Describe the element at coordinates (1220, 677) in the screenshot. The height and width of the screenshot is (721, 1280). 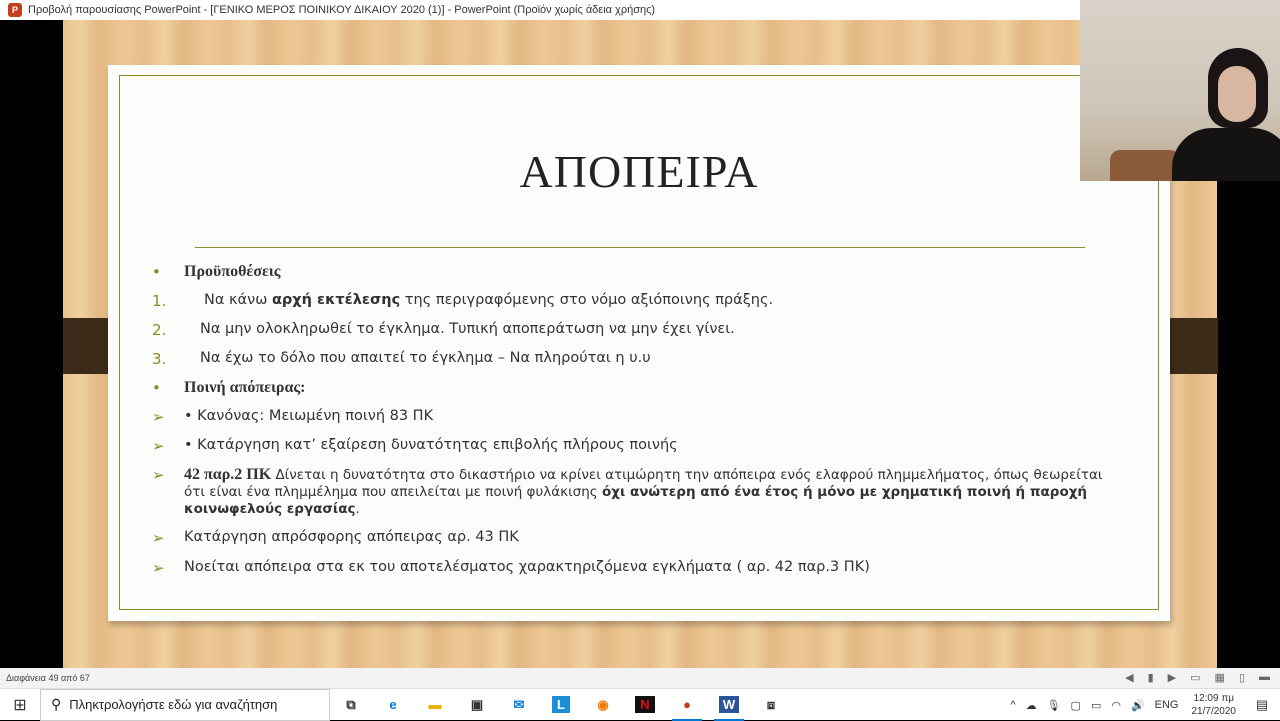
I see `slide-sorter-icon: ▦` at that location.